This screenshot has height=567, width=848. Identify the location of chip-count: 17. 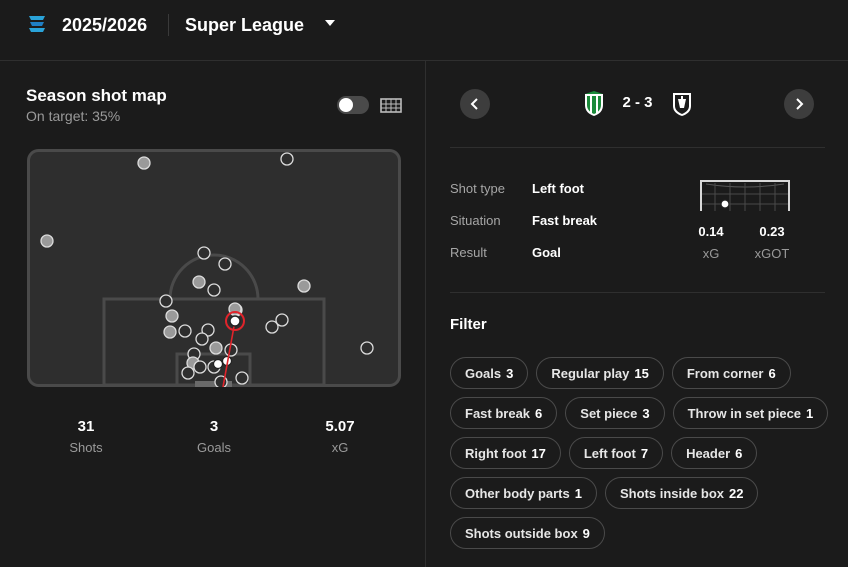
(538, 453).